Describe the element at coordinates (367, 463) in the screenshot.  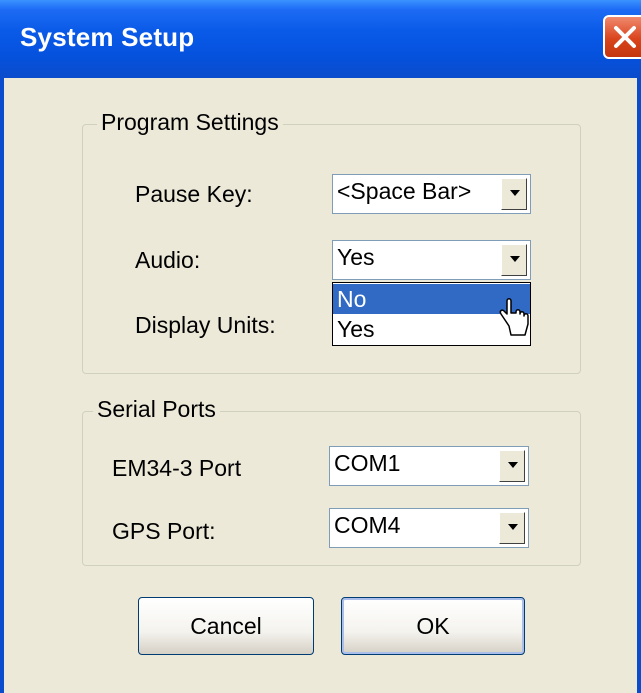
I see `em34-port-value: COM1` at that location.